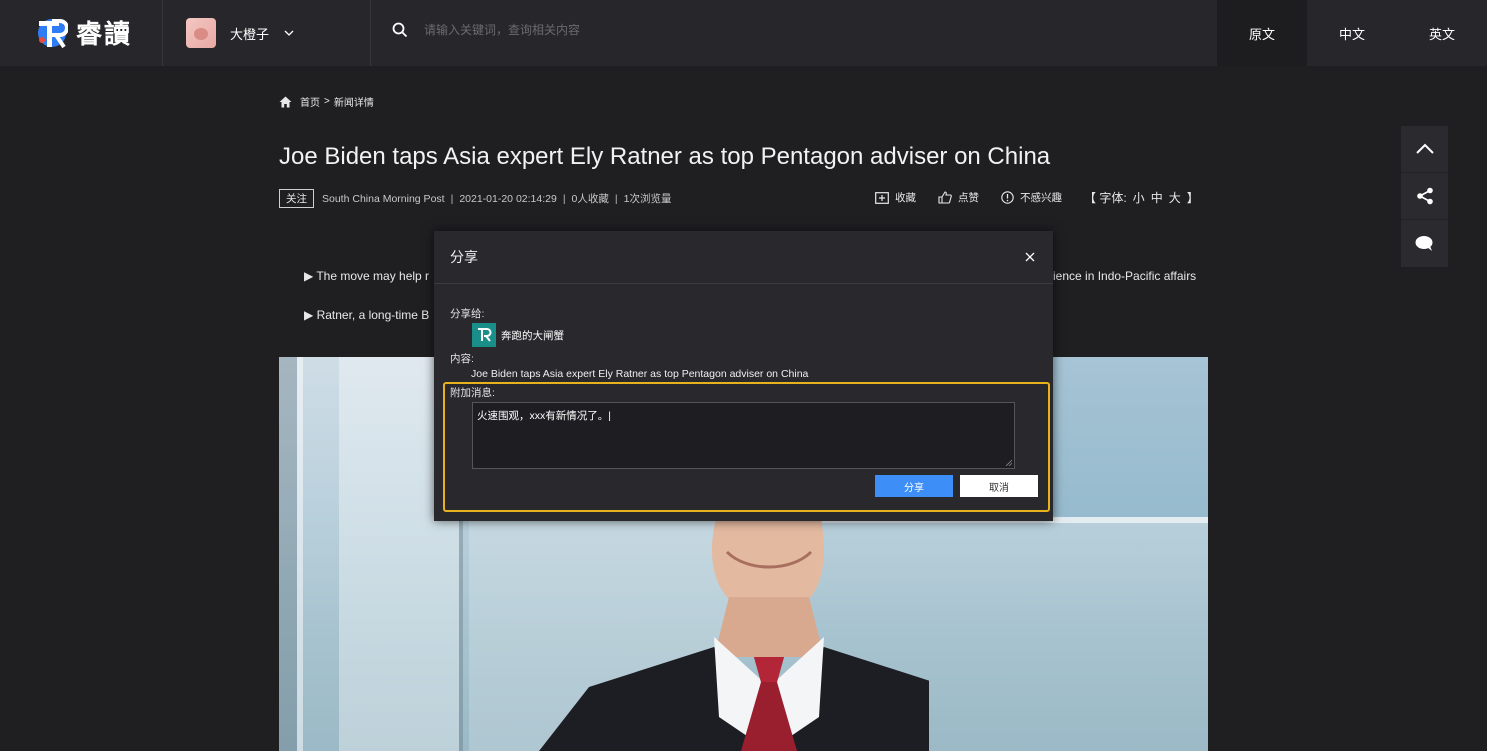 The width and height of the screenshot is (1487, 751). Describe the element at coordinates (544, 416) in the screenshot. I see `extra-message-text: 火速围观，xxx有新情况了。|` at that location.